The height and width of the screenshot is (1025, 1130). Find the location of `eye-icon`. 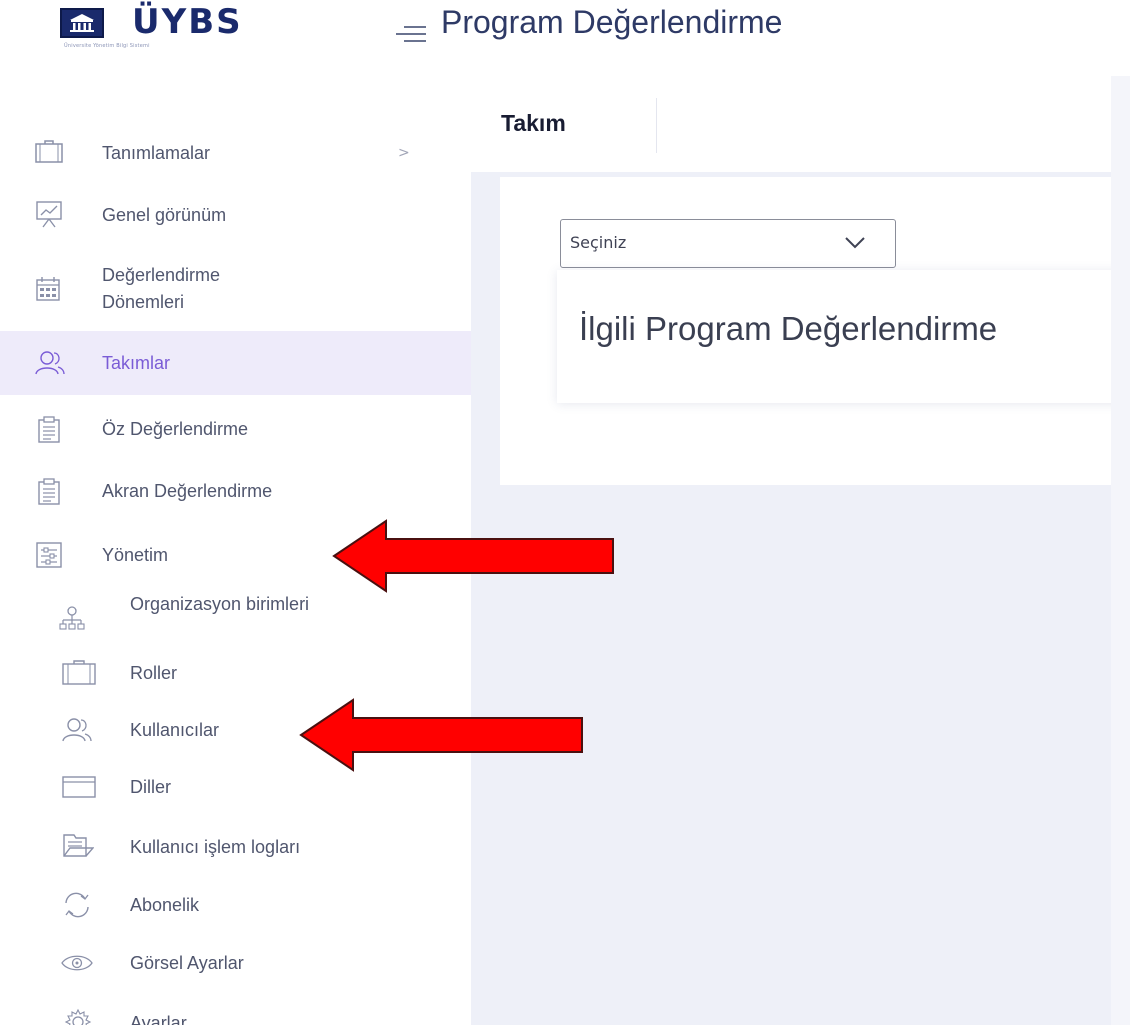

eye-icon is located at coordinates (76, 964).